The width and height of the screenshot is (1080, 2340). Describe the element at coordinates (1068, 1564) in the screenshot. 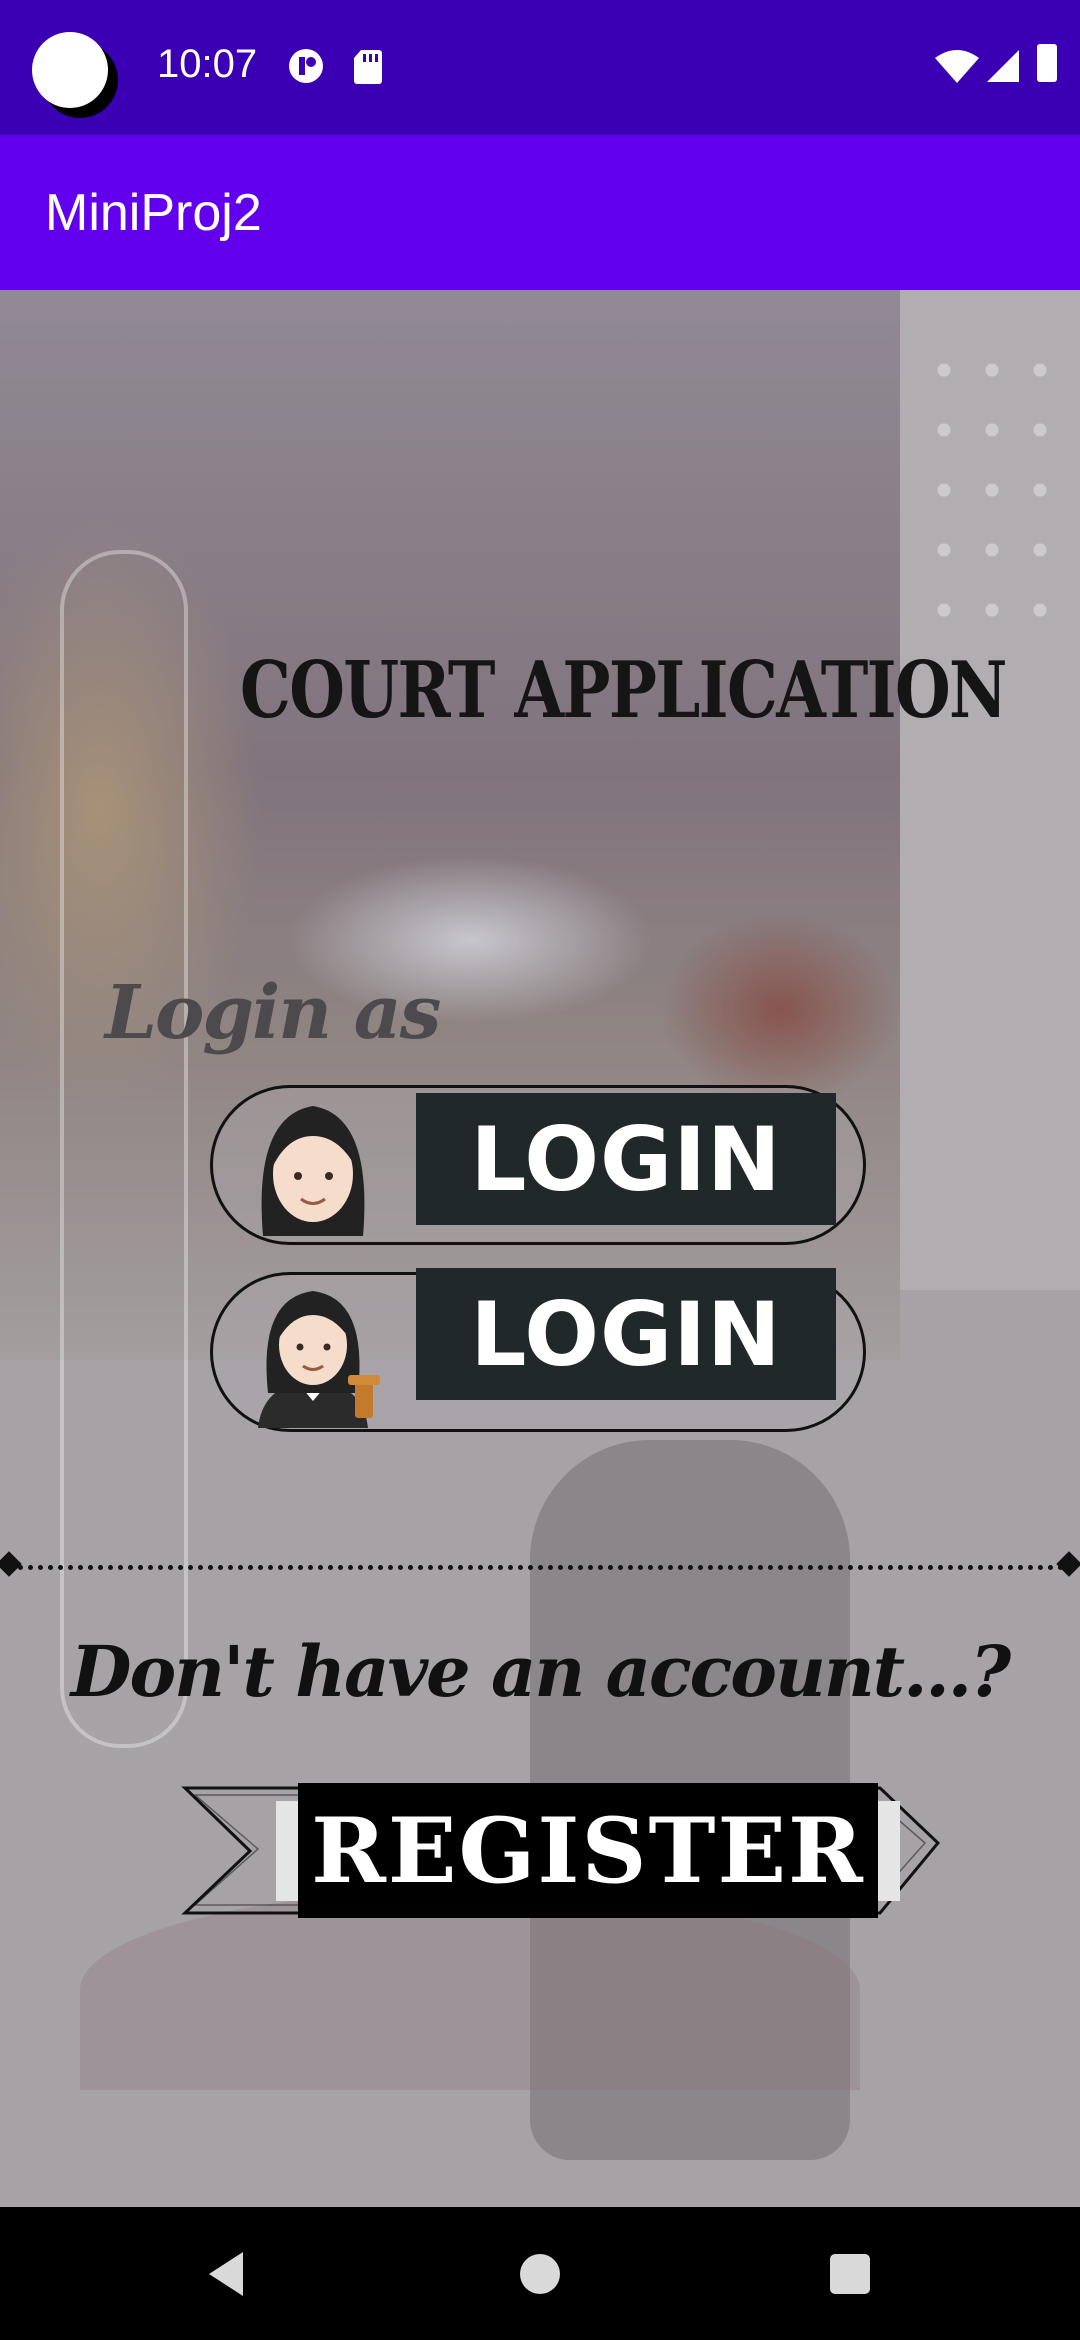

I see `divider-end-right` at that location.